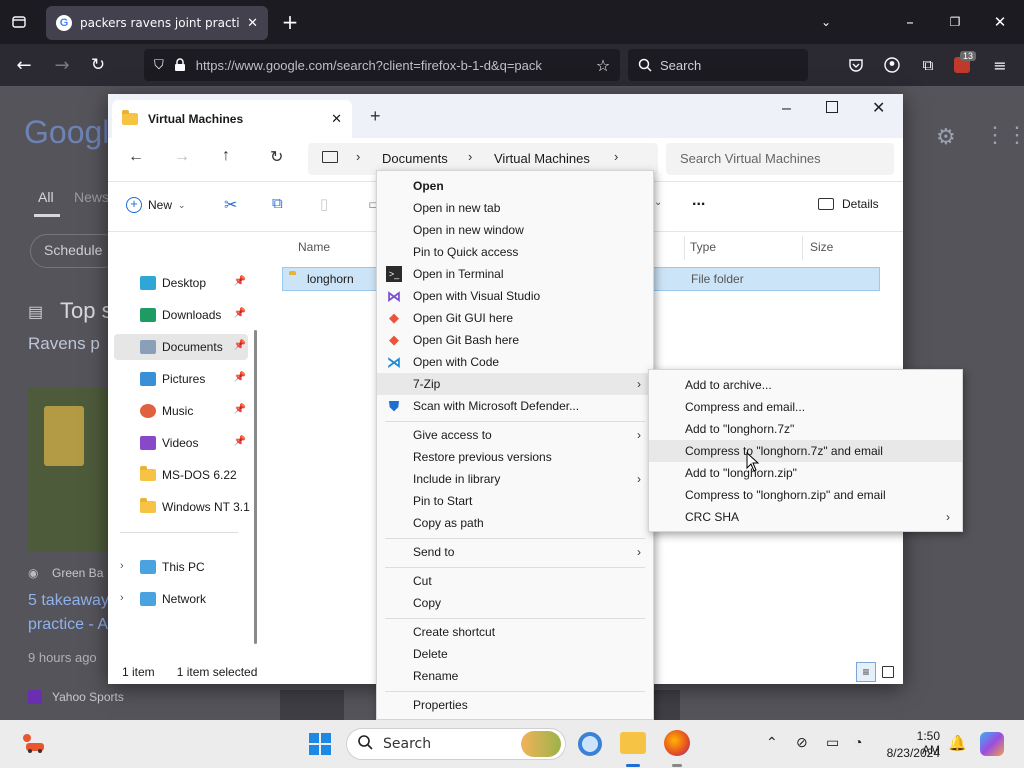  What do you see at coordinates (515, 603) in the screenshot?
I see `menu-item-copy: Copy` at bounding box center [515, 603].